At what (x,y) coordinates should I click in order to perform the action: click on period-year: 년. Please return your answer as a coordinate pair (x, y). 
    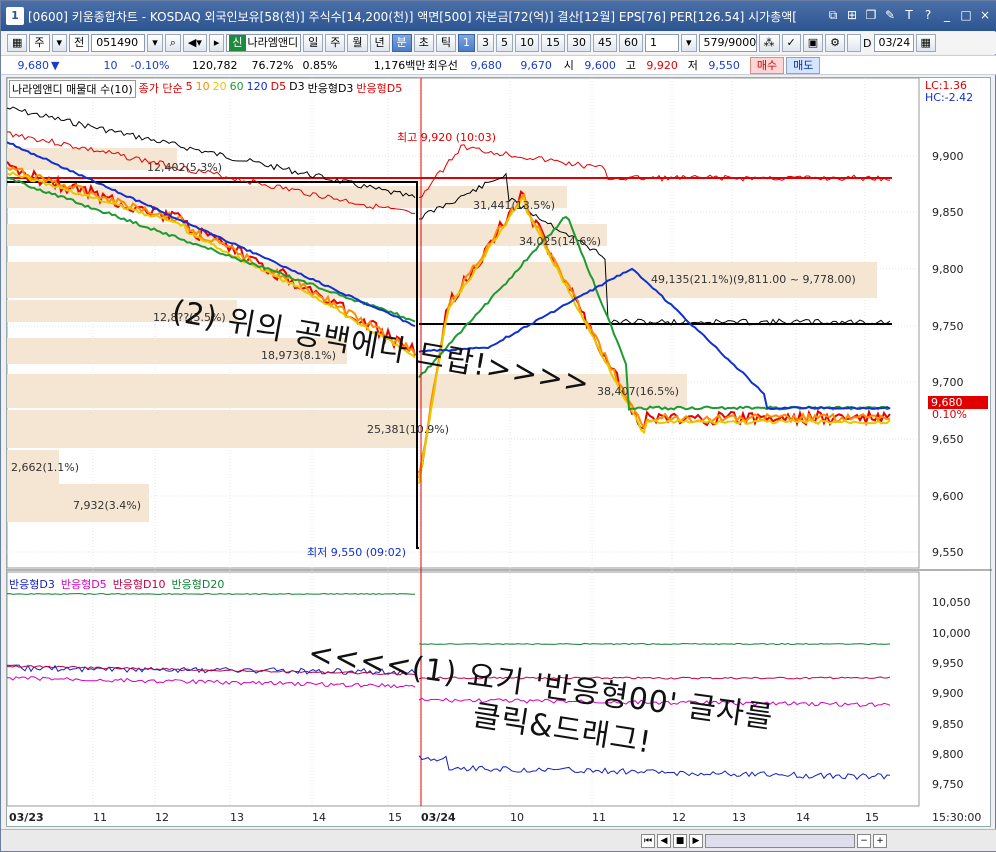
    Looking at the image, I should click on (379, 43).